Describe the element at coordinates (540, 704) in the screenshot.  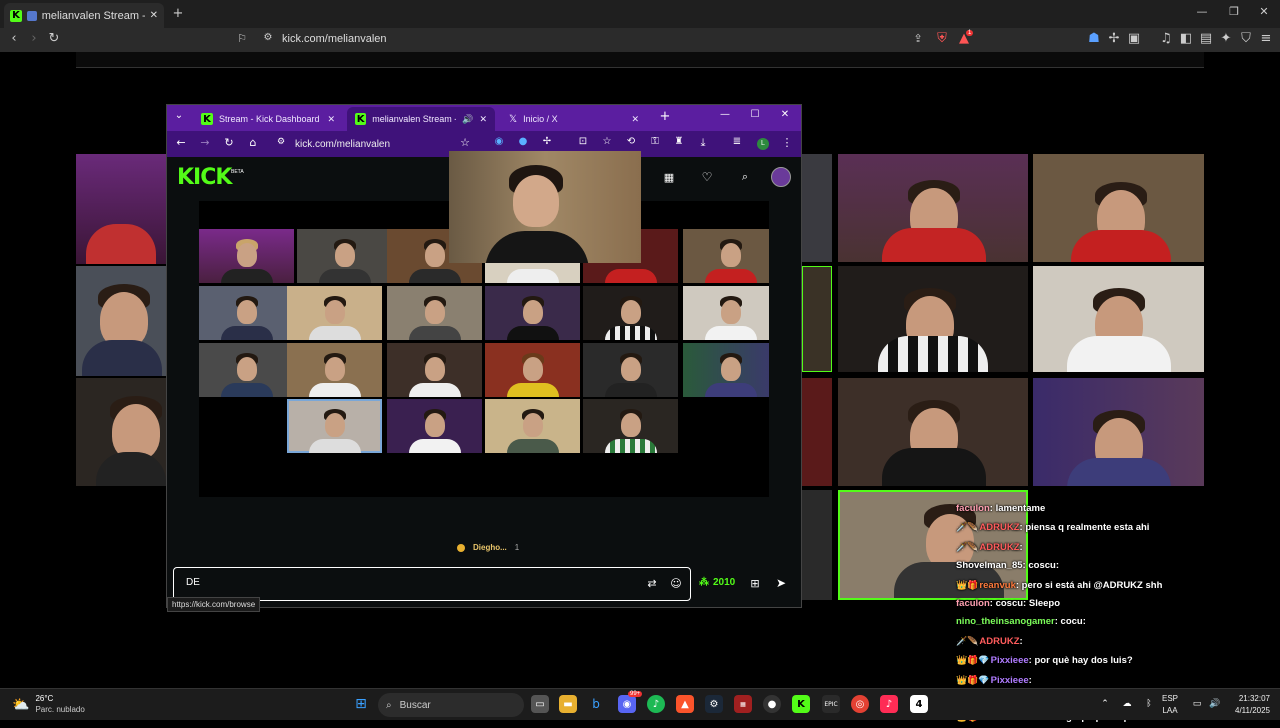
I see `task-view-icon: ▭` at that location.